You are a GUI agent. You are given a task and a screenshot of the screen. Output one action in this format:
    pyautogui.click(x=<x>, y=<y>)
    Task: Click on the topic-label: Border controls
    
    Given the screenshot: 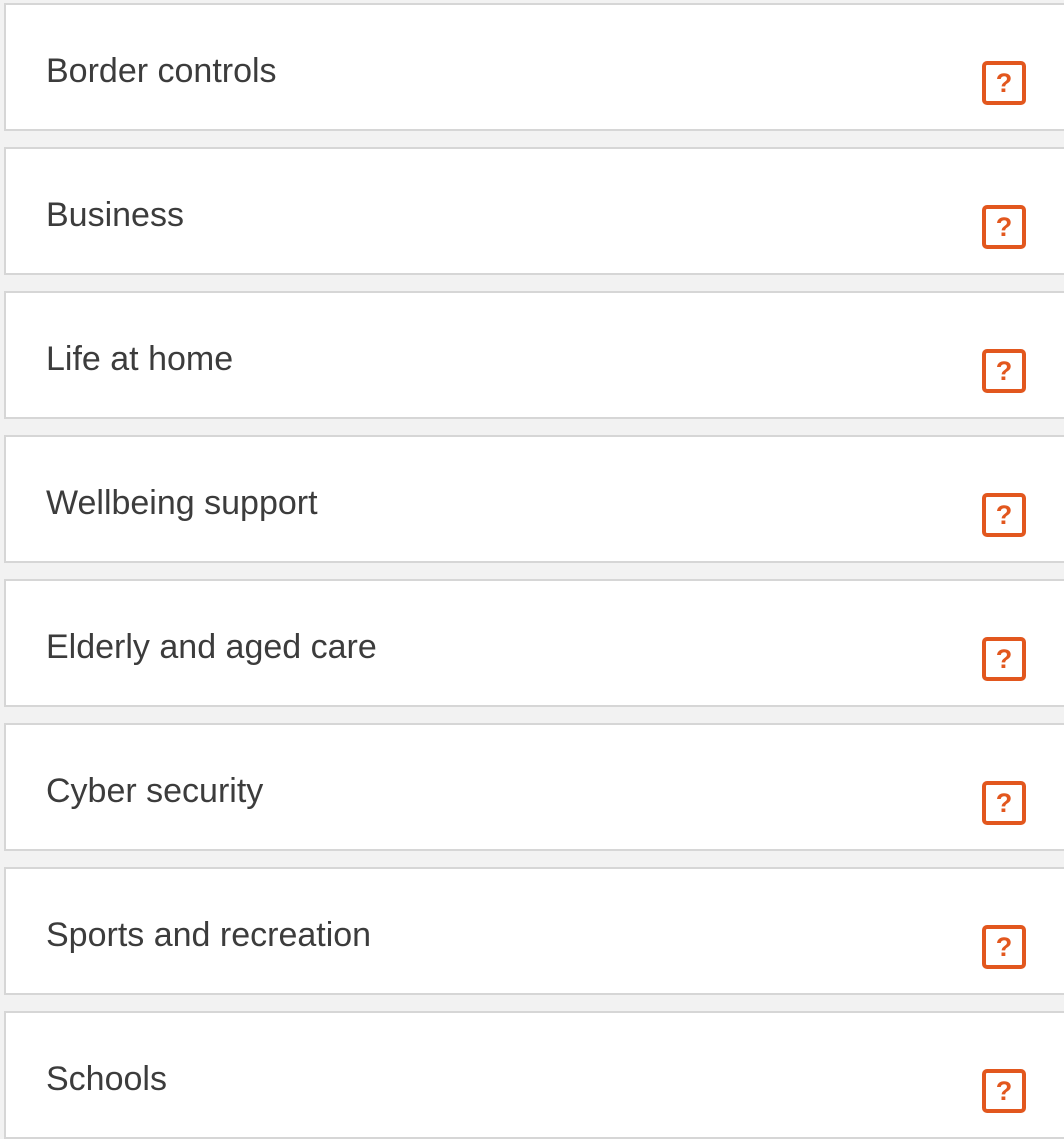 What is the action you would take?
    pyautogui.click(x=161, y=71)
    